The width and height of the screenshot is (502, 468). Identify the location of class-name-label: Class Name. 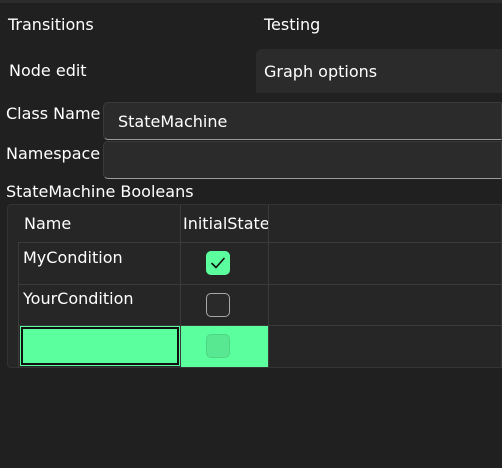
(53, 113).